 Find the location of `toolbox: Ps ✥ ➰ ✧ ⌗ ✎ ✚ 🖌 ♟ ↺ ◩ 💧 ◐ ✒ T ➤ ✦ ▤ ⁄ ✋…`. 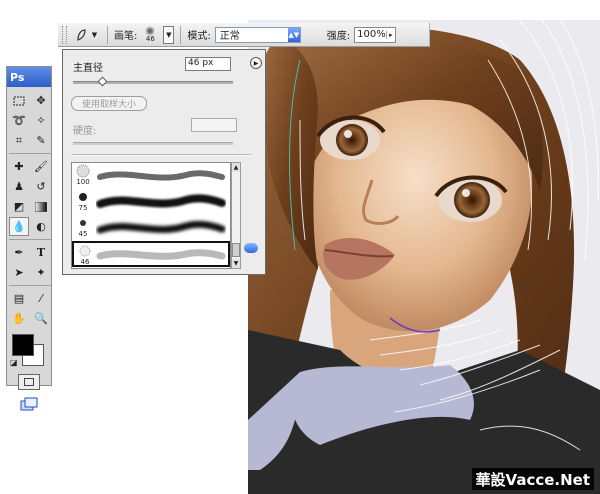

toolbox: Ps ✥ ➰ ✧ ⌗ ✎ ✚ 🖌 ♟ ↺ ◩ 💧 ◐ ✒ T ➤ ✦ ▤ ⁄ ✋… is located at coordinates (29, 238).